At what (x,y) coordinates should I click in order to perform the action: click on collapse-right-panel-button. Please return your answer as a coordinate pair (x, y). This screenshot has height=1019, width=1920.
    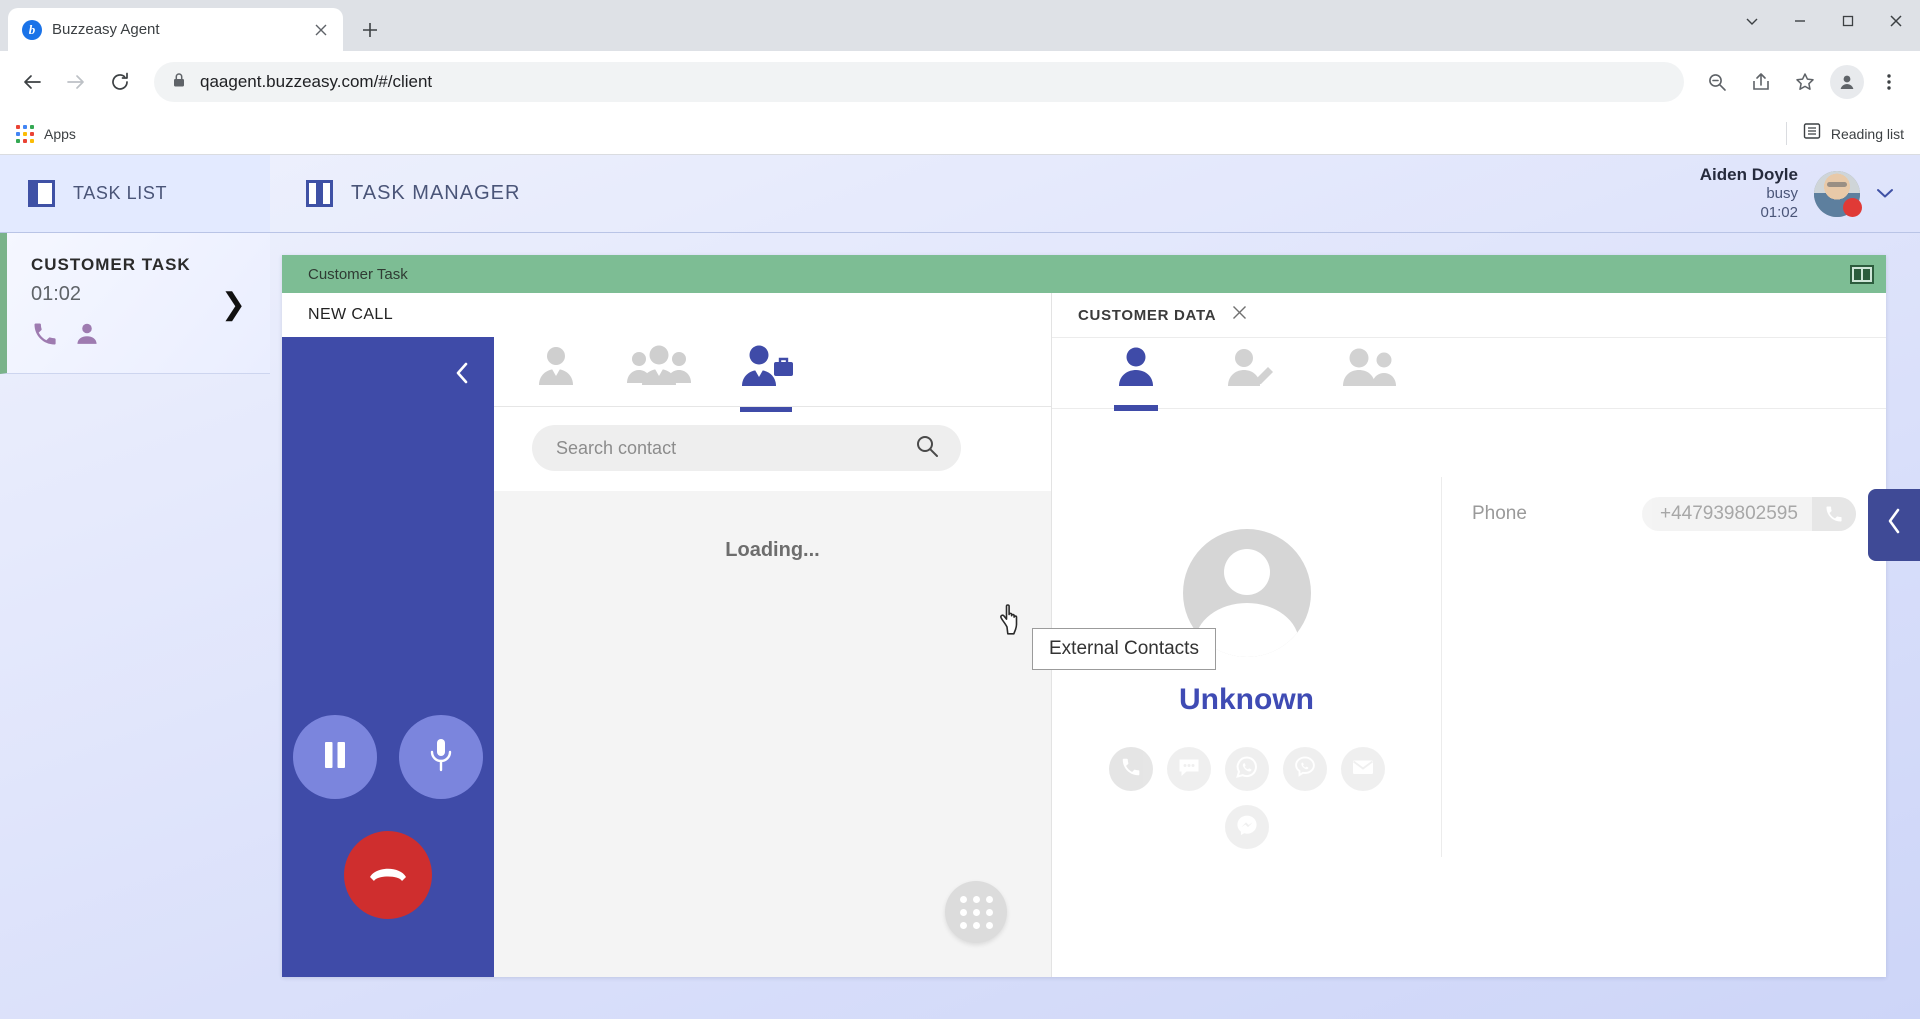
    Looking at the image, I should click on (1894, 525).